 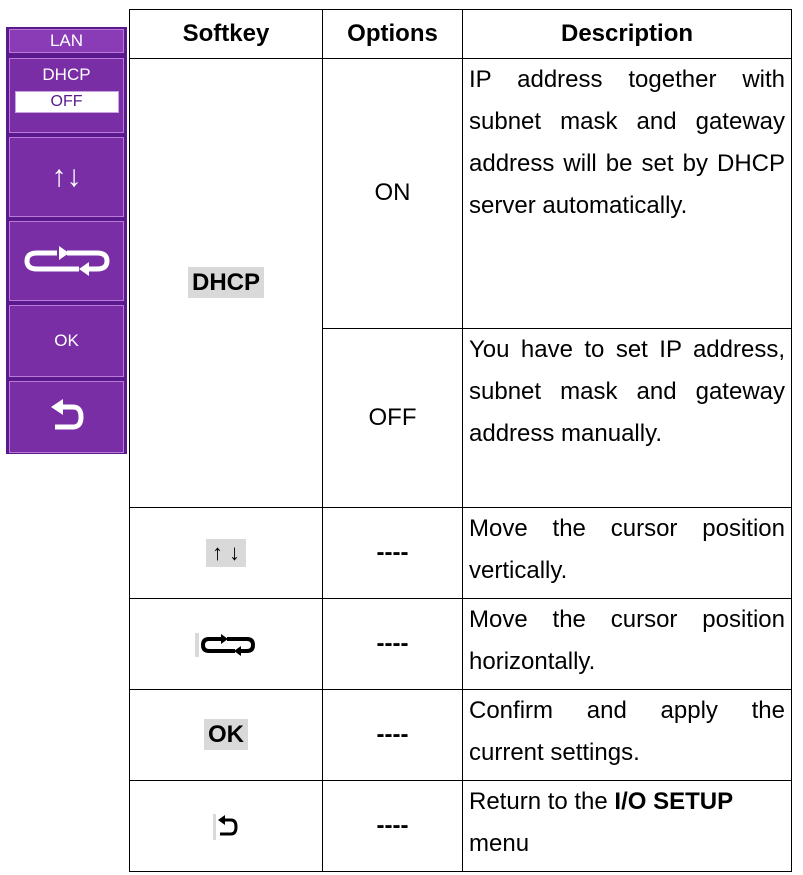 I want to click on dhcp-softkey: DHCP OFF, so click(x=66, y=95).